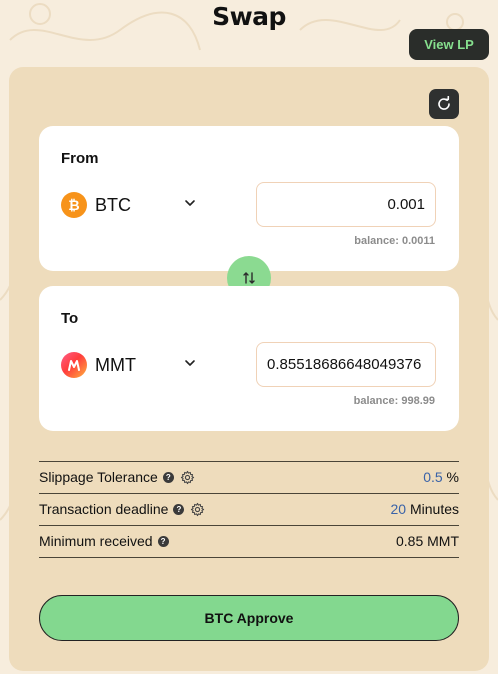 Image resolution: width=498 pixels, height=674 pixels. I want to click on page-title: Swap, so click(249, 16).